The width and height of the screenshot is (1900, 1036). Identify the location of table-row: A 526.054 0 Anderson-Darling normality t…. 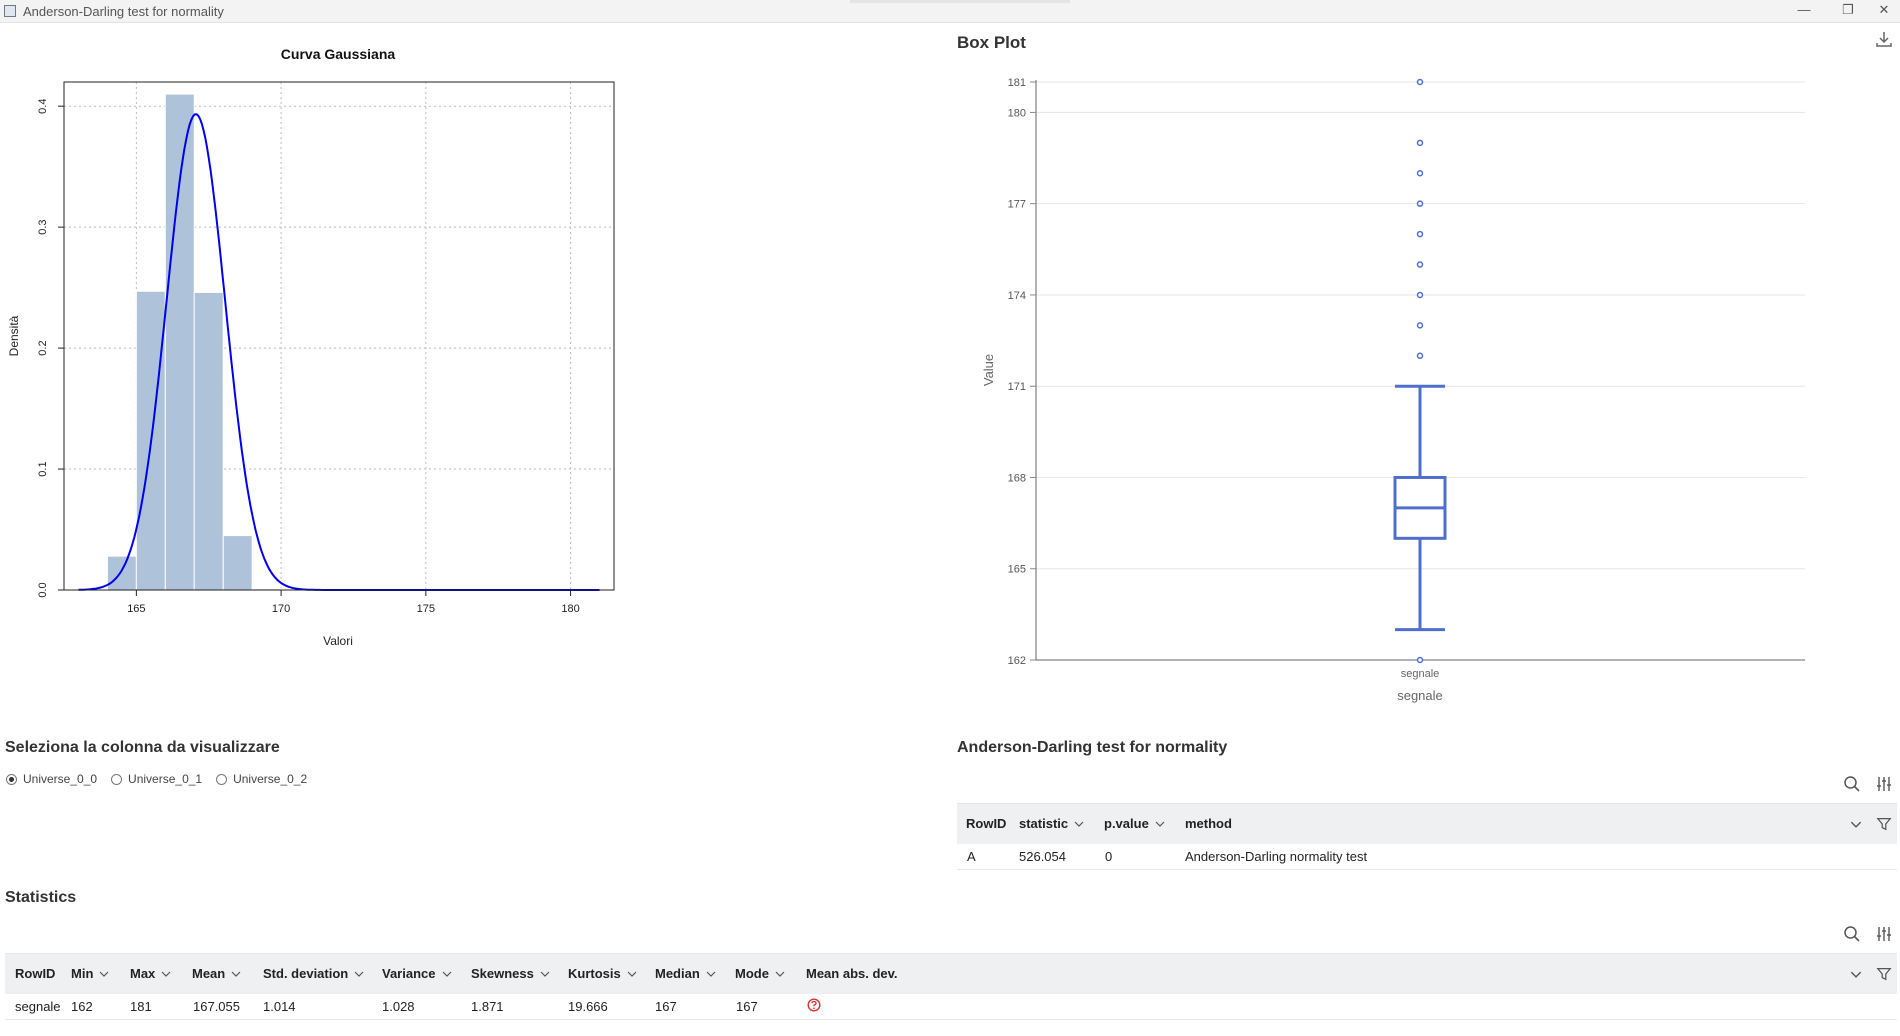
(1427, 856).